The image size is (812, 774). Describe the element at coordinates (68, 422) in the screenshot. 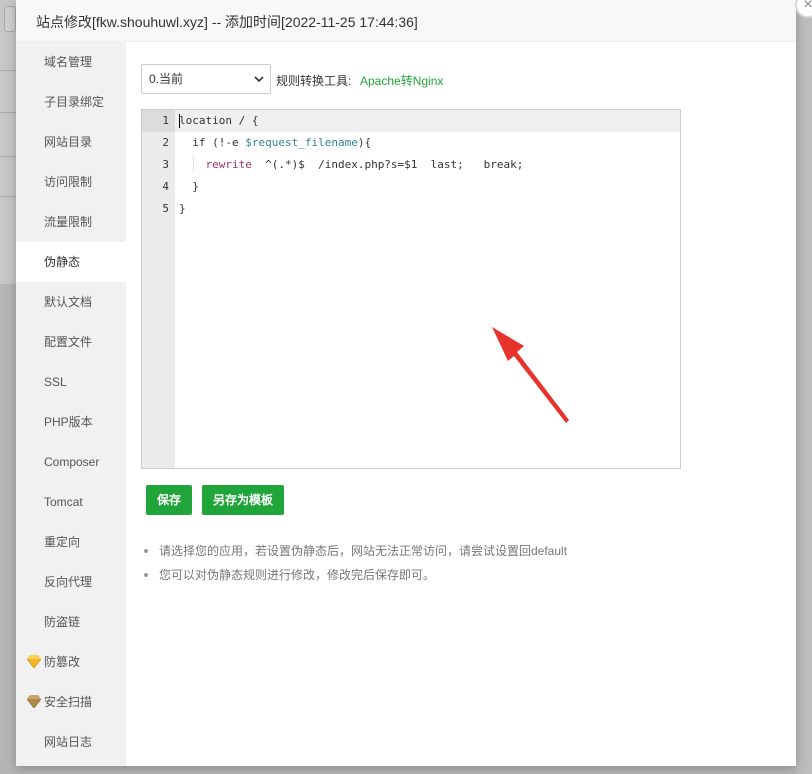

I see `sidebar-item-label: PHP版本` at that location.